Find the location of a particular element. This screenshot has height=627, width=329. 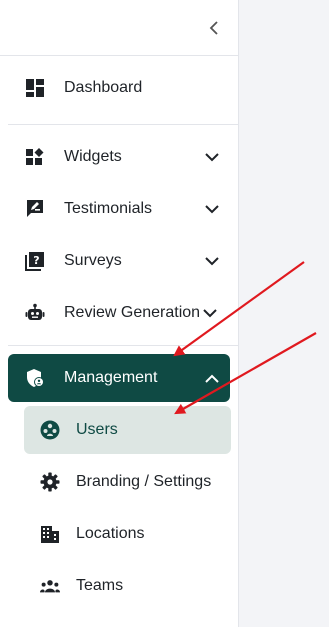

sidebar-item-label: Testimonials is located at coordinates (108, 208).